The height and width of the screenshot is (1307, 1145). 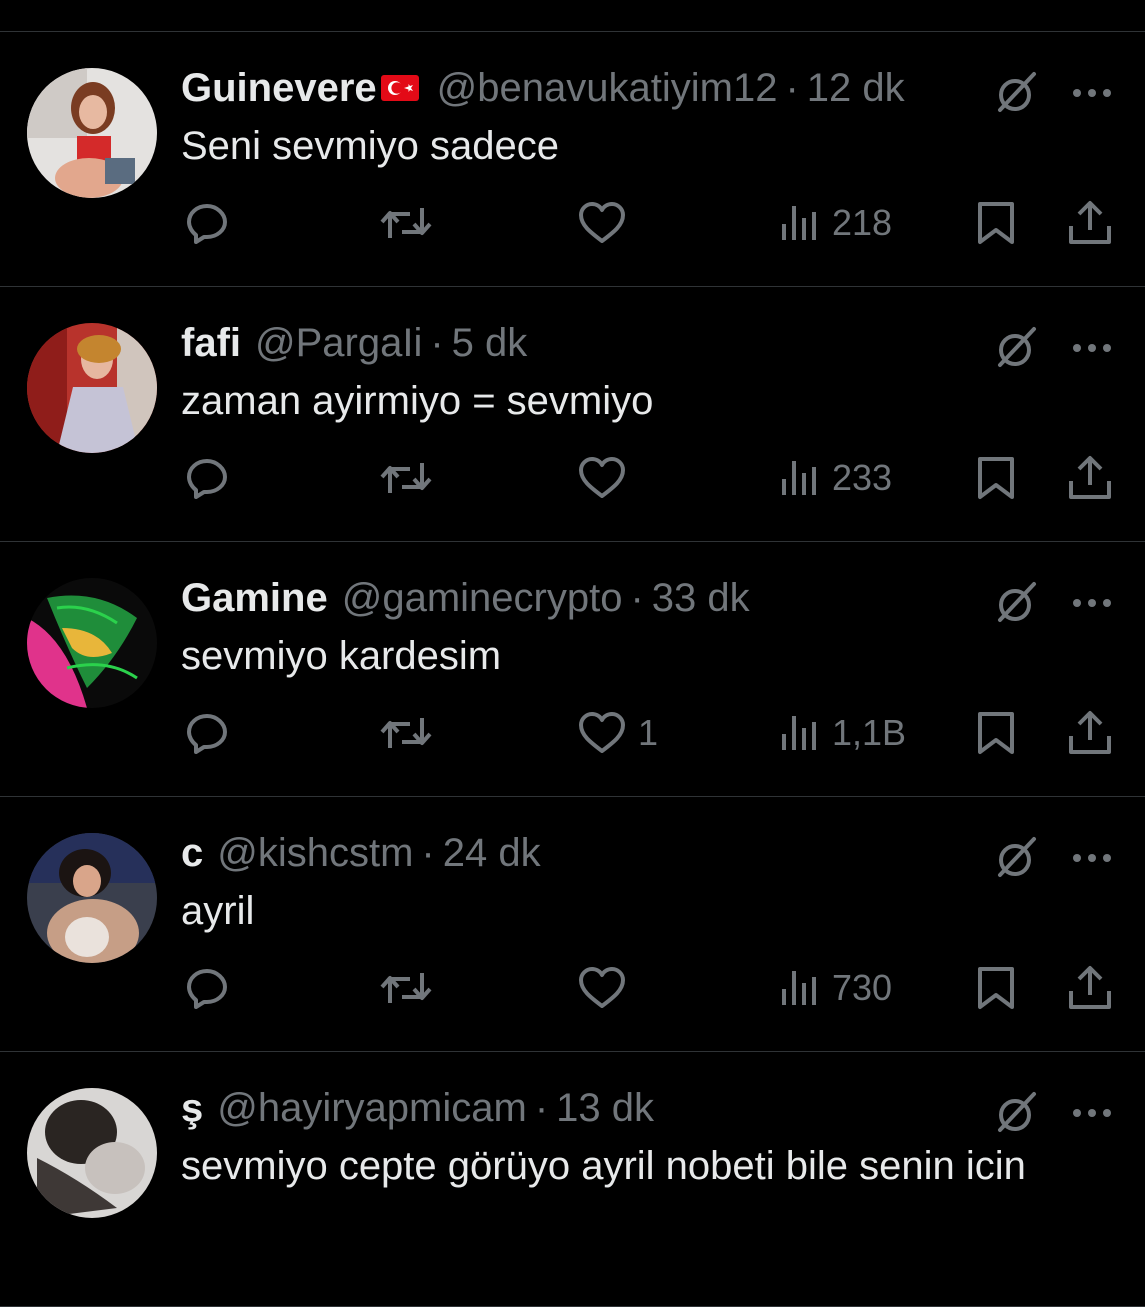 What do you see at coordinates (211, 343) in the screenshot?
I see `display-name: fafi` at bounding box center [211, 343].